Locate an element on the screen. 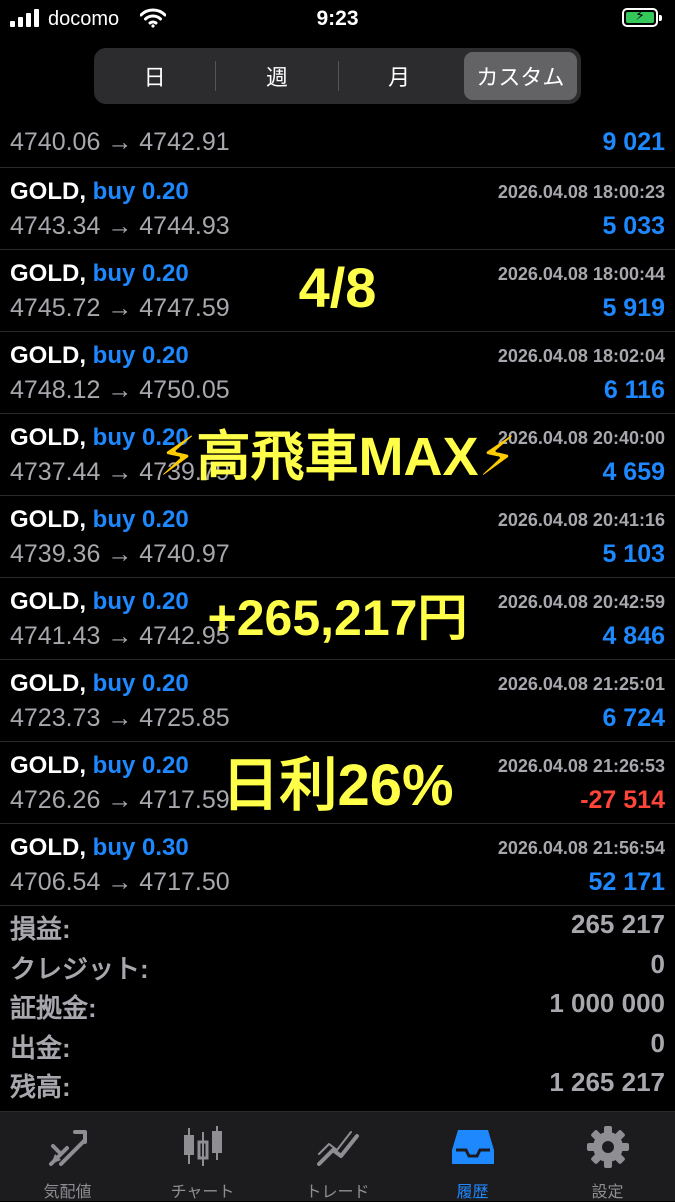 This screenshot has width=675, height=1202. summary-value: 1 000 000 is located at coordinates (607, 1003).